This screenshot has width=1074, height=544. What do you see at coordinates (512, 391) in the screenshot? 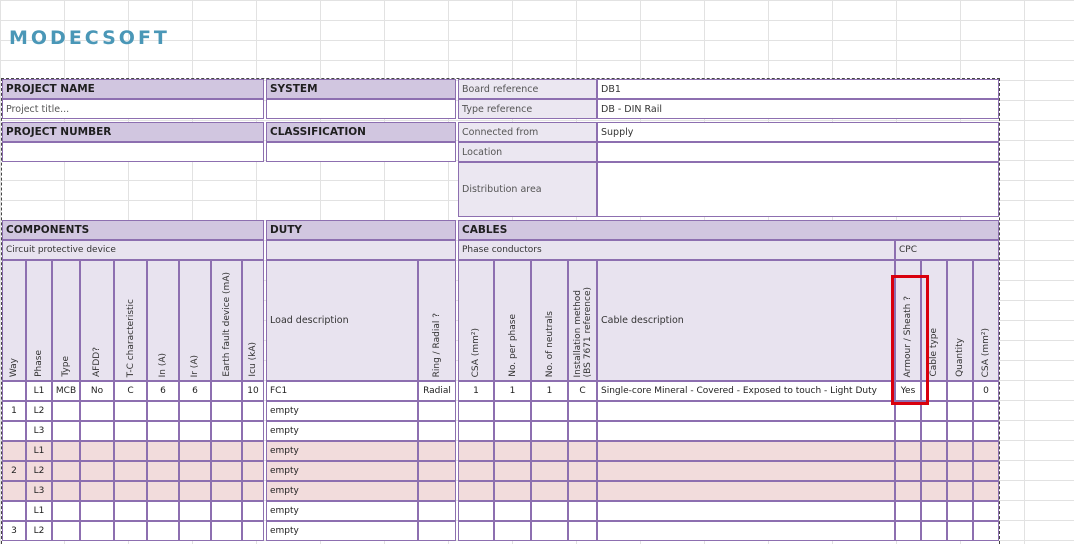
I see `cell-npp: 1` at bounding box center [512, 391].